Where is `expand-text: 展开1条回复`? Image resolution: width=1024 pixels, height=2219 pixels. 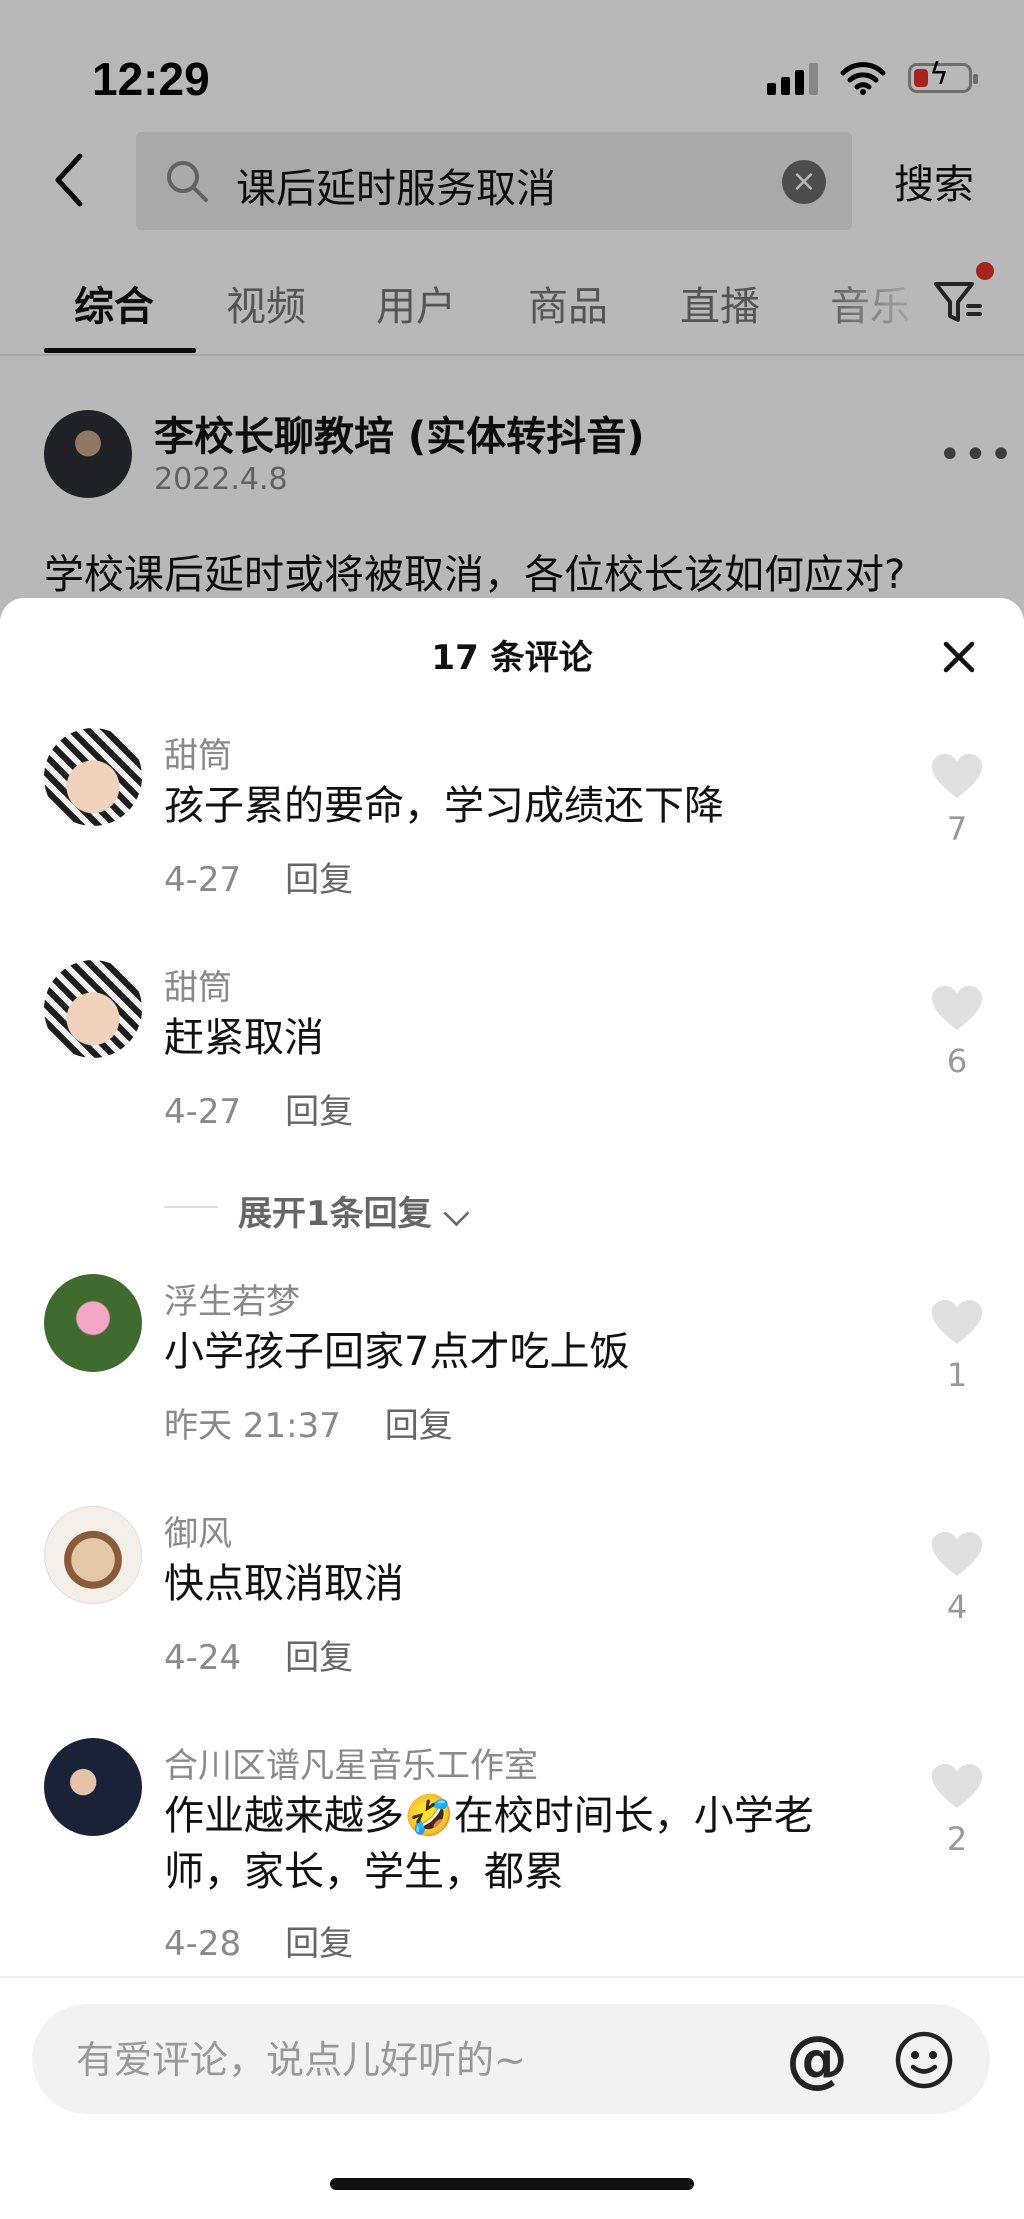
expand-text: 展开1条回复 is located at coordinates (335, 1214).